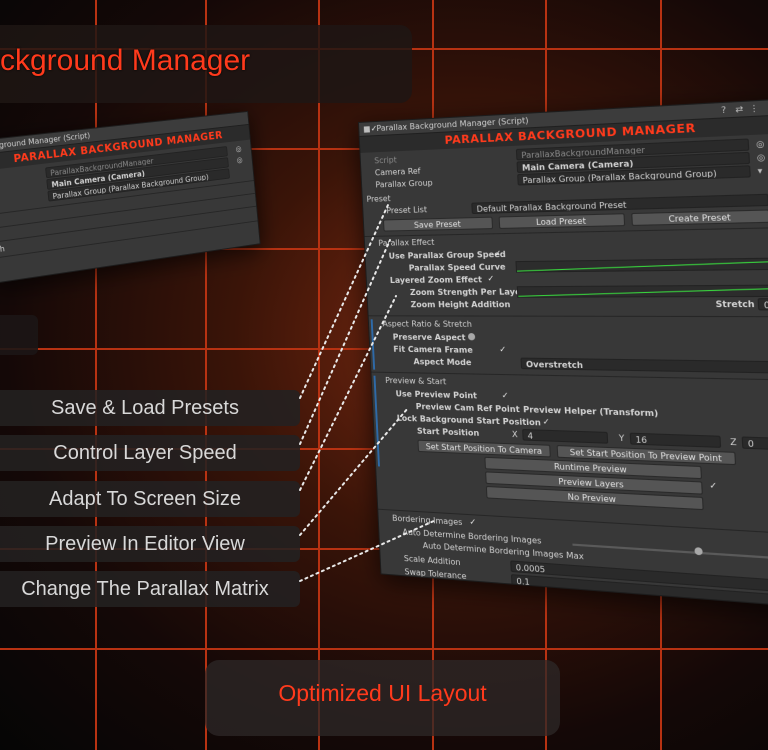 Image resolution: width=768 pixels, height=750 pixels. What do you see at coordinates (354, 471) in the screenshot?
I see `connector-editor-preview` at bounding box center [354, 471].